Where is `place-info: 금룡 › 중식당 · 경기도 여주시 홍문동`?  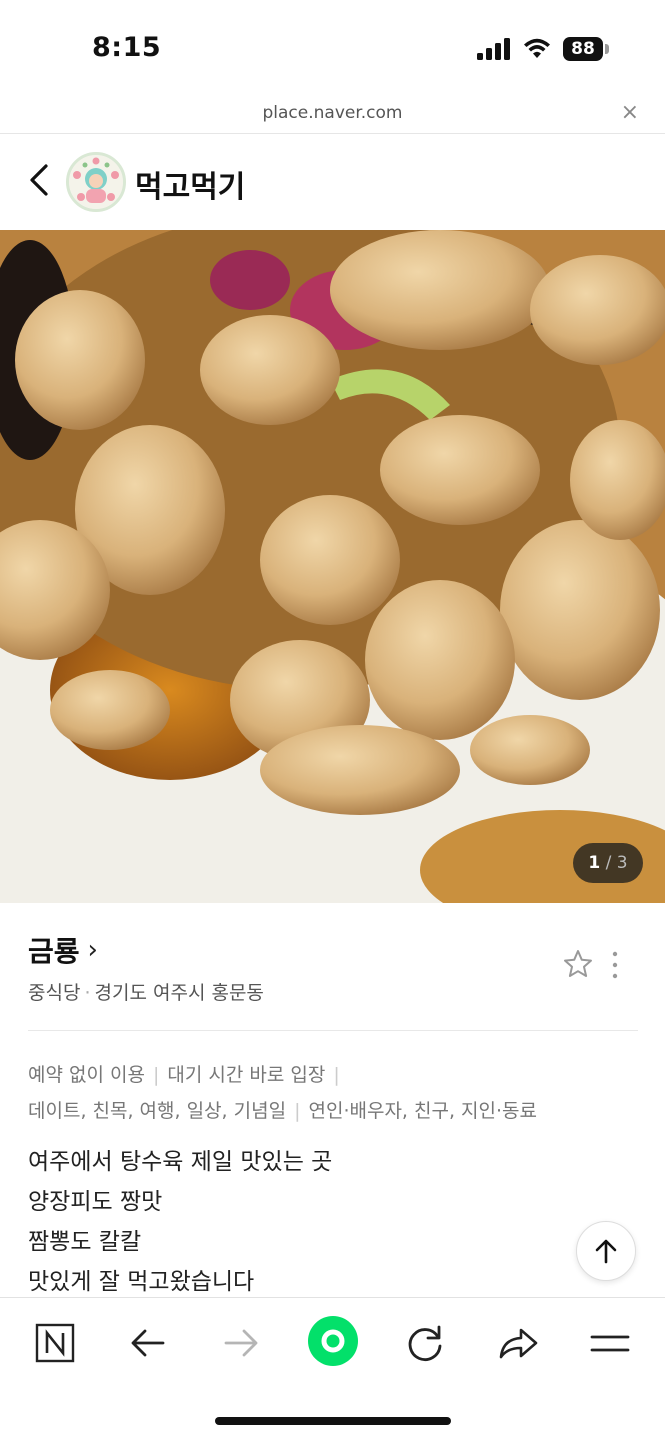 place-info: 금룡 › 중식당 · 경기도 여주시 홍문동 is located at coordinates (333, 967).